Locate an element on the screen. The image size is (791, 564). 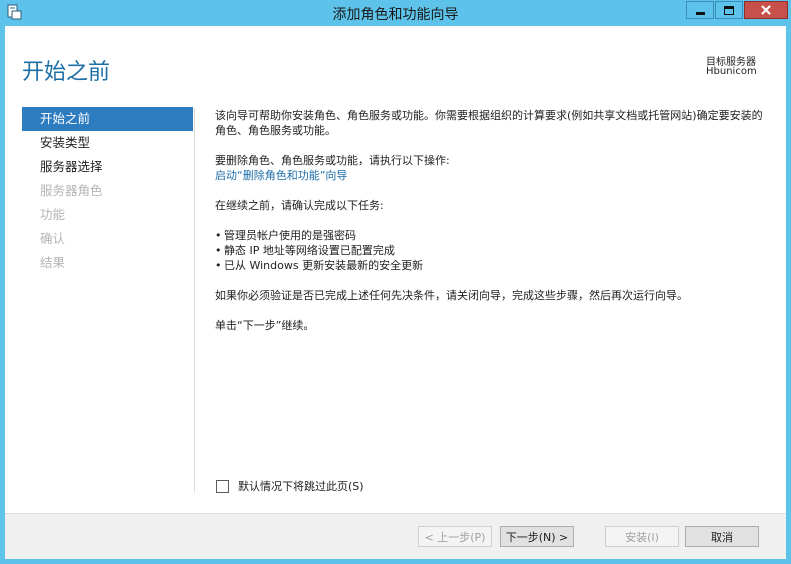
maximize-icon is located at coordinates (729, 10).